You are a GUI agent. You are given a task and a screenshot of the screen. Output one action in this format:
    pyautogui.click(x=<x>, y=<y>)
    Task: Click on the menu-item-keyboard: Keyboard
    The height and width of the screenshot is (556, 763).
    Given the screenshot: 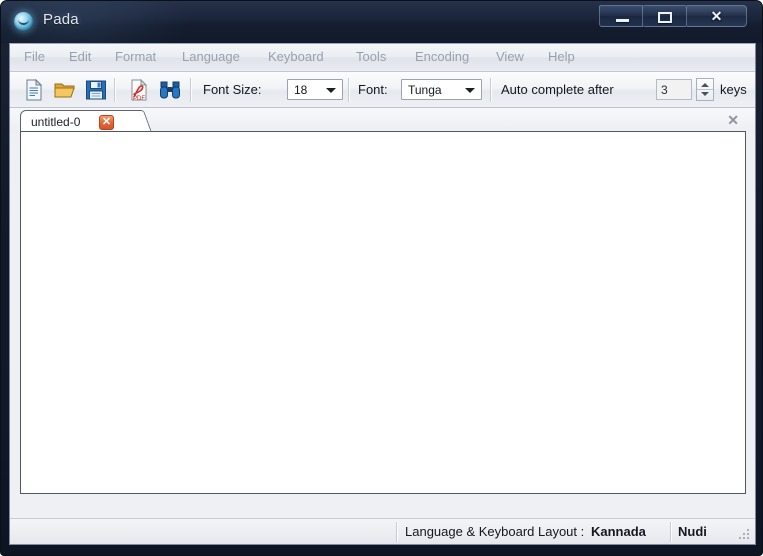 What is the action you would take?
    pyautogui.click(x=296, y=56)
    